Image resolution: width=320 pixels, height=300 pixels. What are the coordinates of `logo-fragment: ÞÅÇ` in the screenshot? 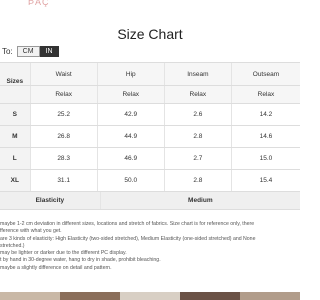 It's located at (39, 3).